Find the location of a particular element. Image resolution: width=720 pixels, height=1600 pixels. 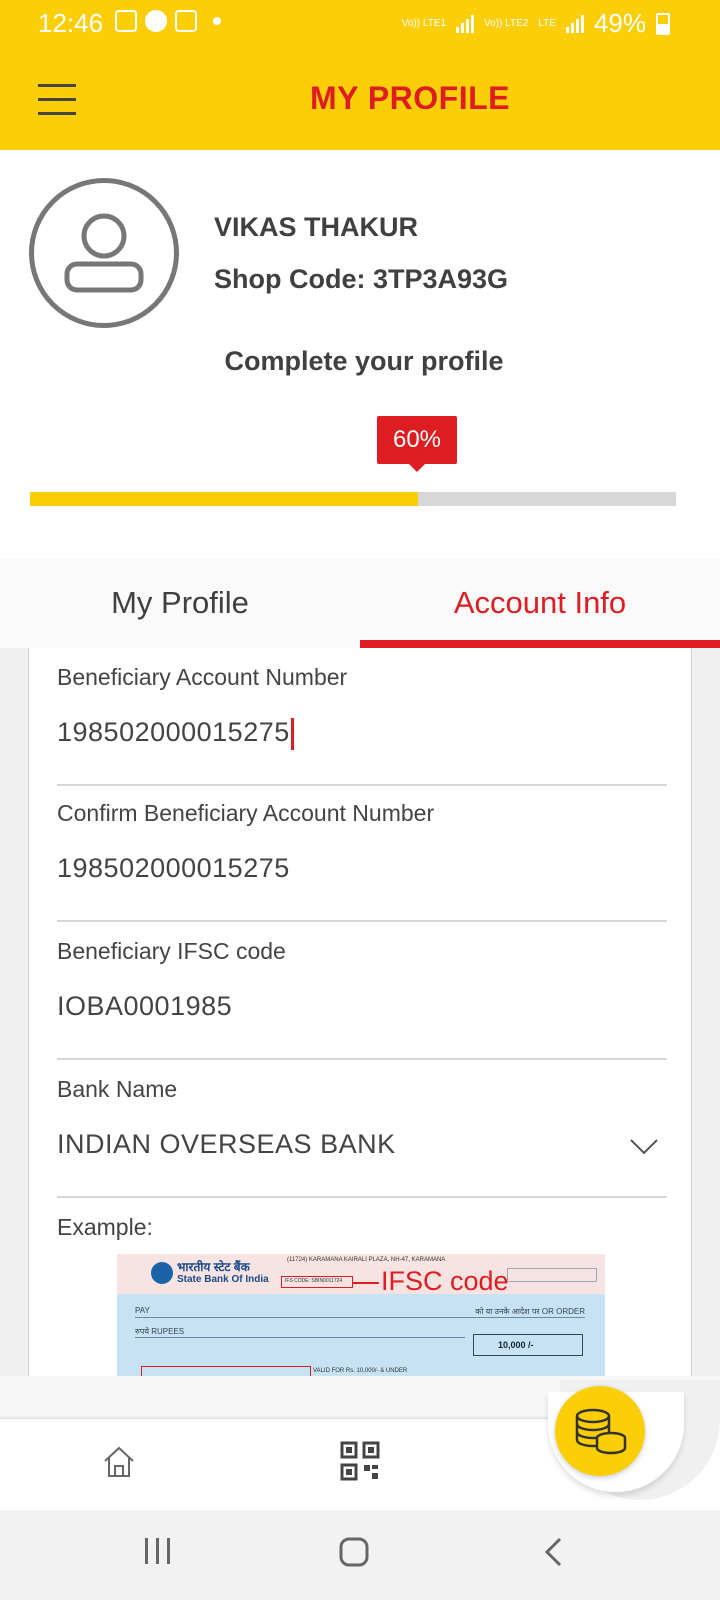

phone-call-icon is located at coordinates (156, 21).